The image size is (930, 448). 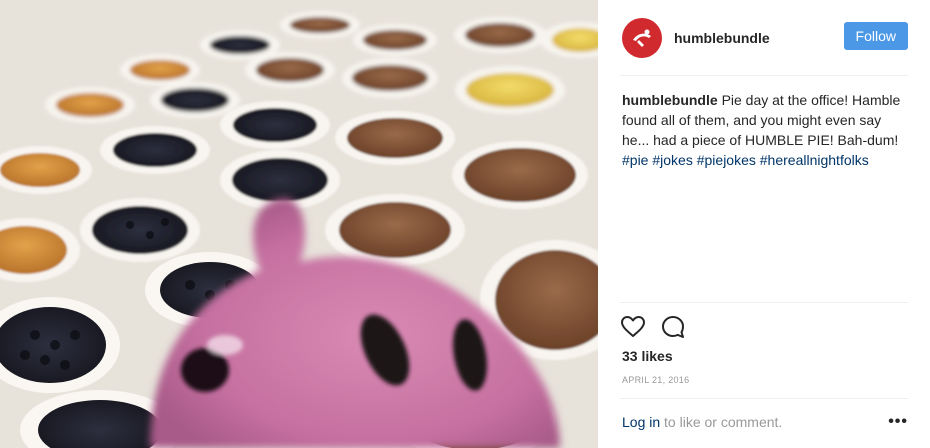 I want to click on likes-count: 33 likes, so click(x=647, y=356).